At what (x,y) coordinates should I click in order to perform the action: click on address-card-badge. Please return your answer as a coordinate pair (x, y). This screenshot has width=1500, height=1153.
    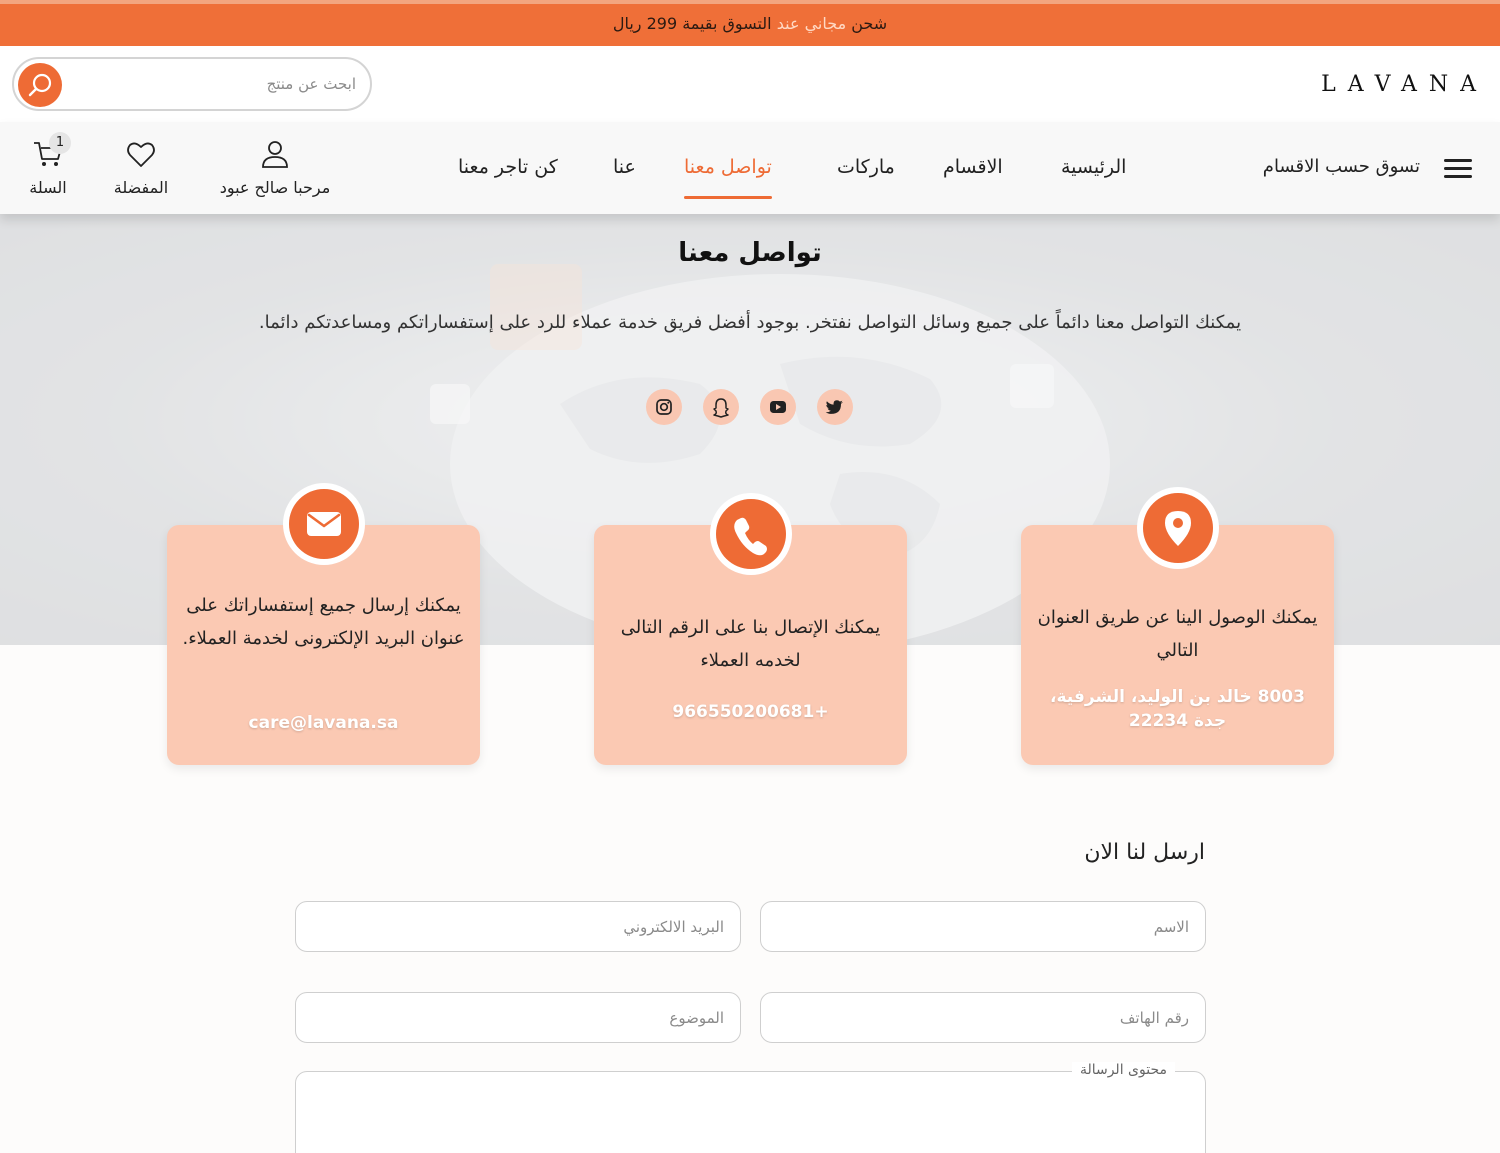
    Looking at the image, I should click on (1178, 528).